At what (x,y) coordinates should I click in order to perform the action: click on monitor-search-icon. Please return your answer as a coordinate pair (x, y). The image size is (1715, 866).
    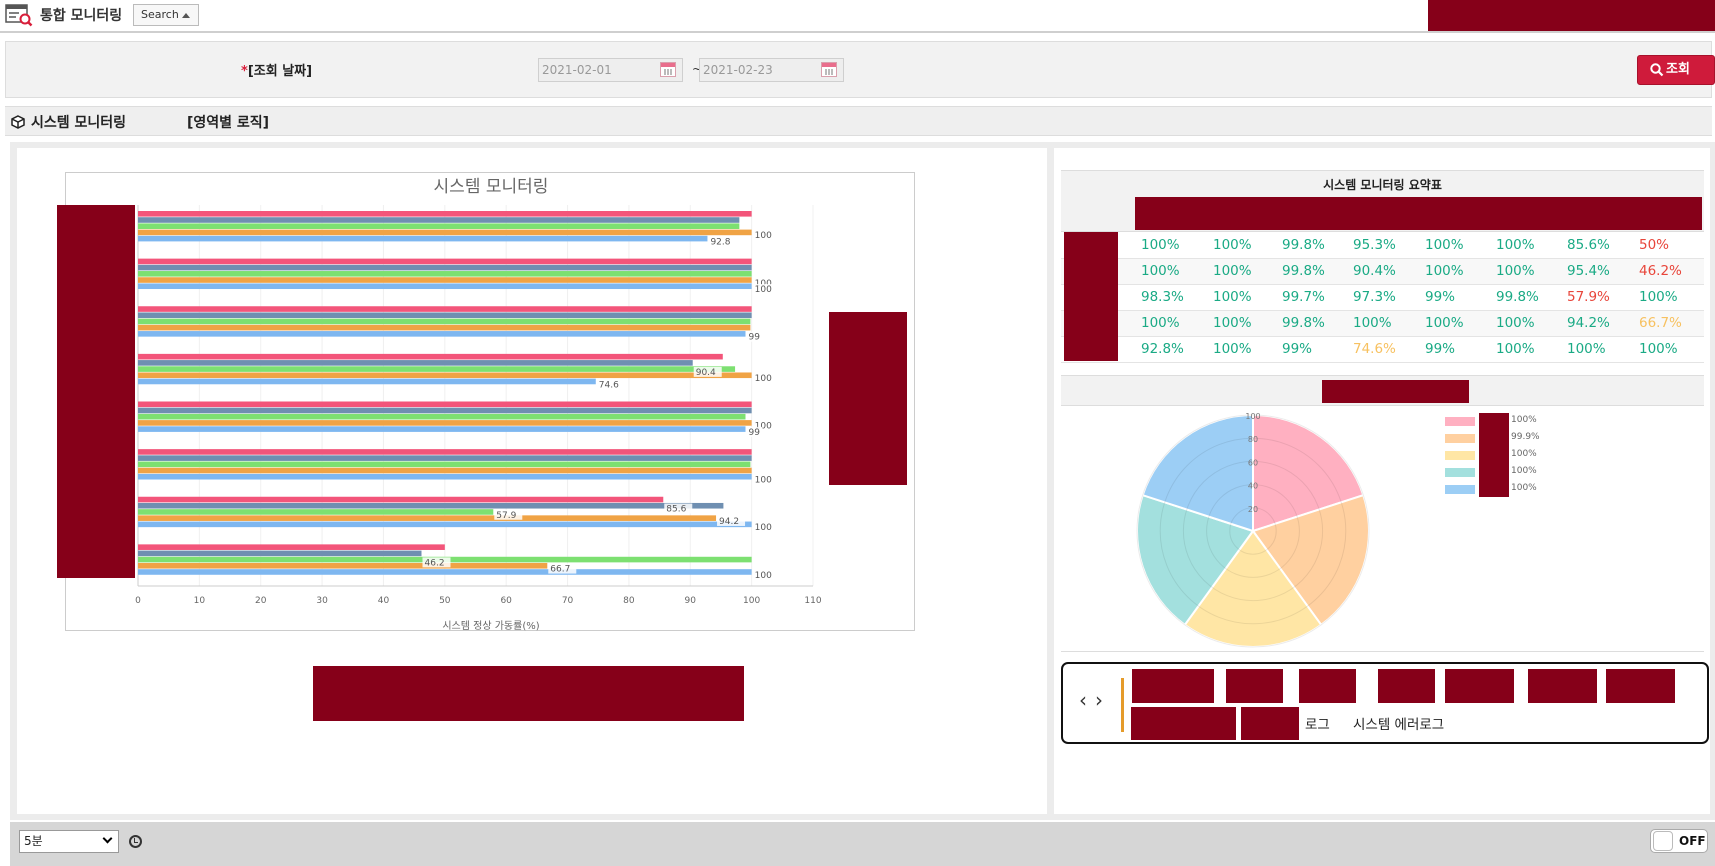
    Looking at the image, I should click on (19, 15).